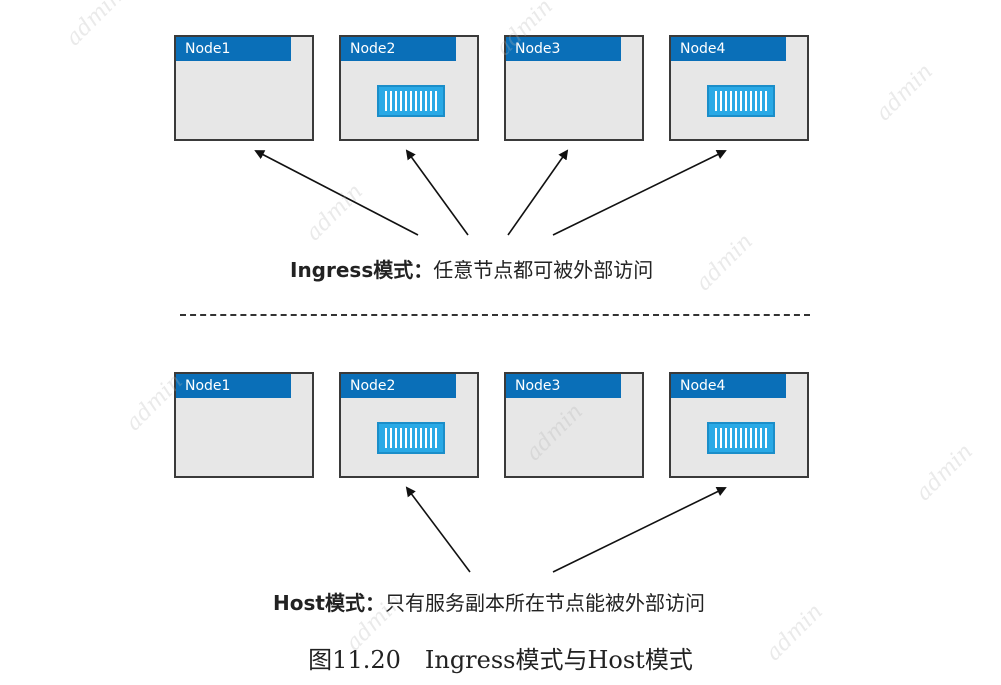  What do you see at coordinates (639, 193) in the screenshot?
I see `ingress-arrow-node4` at bounding box center [639, 193].